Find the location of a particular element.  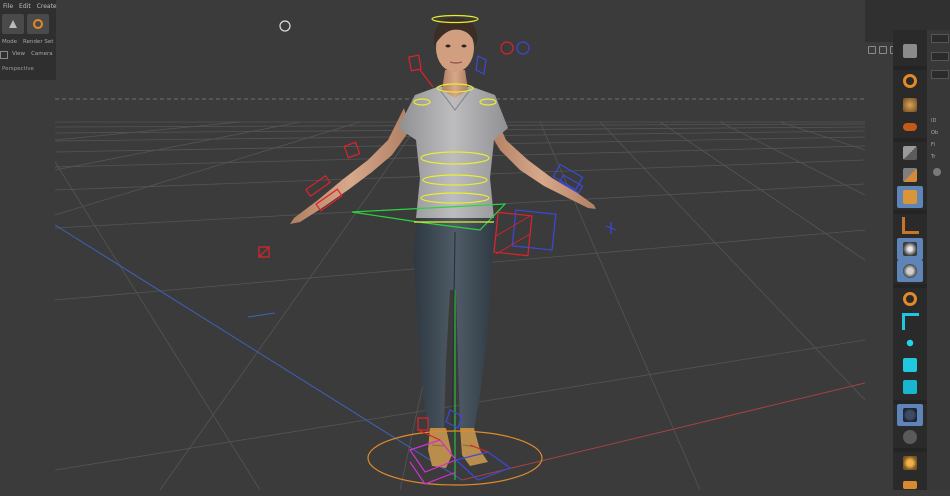

cube-icon is located at coordinates (910, 51).